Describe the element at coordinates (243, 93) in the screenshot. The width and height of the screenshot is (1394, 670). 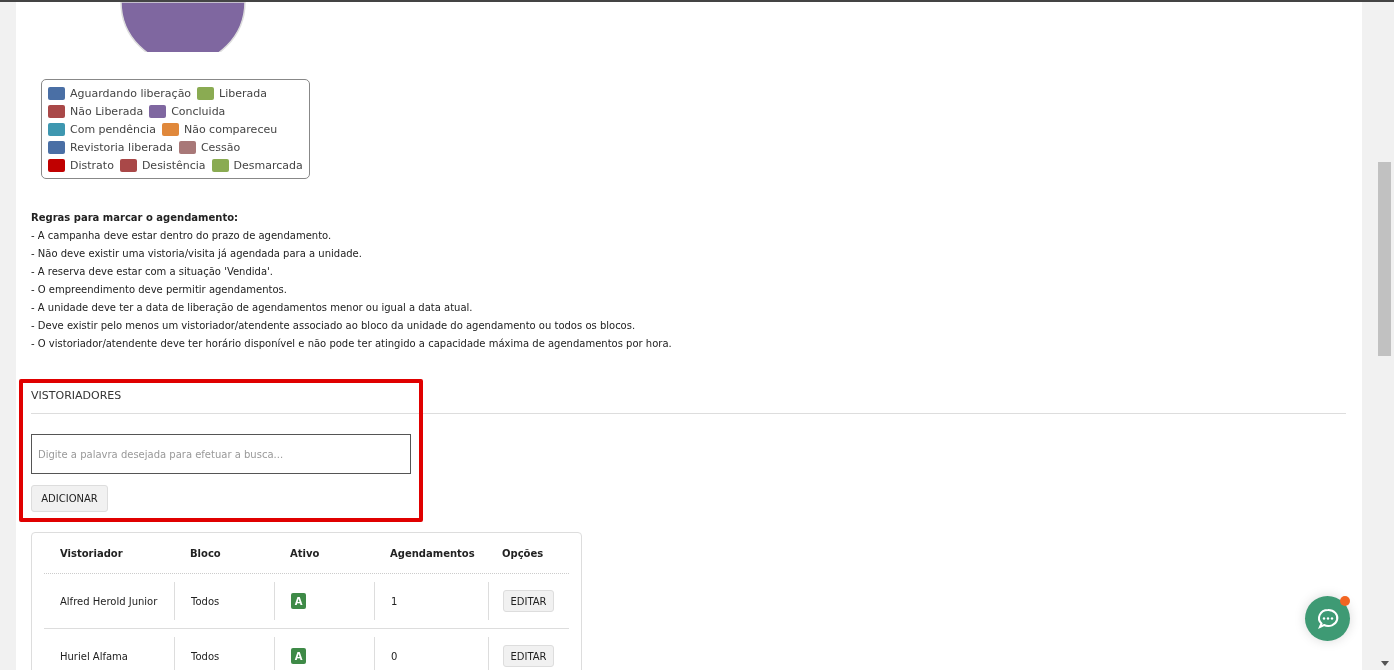
I see `legend-label: Liberada` at that location.